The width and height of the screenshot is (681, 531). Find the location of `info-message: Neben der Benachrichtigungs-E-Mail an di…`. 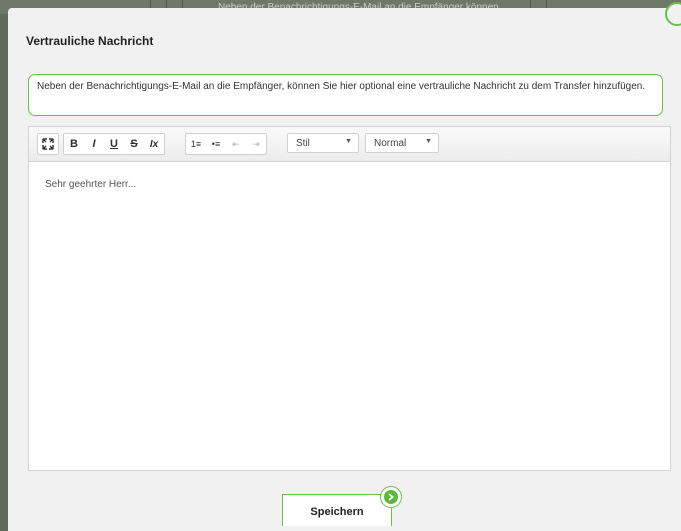

info-message: Neben der Benachrichtigungs-E-Mail an di… is located at coordinates (345, 95).